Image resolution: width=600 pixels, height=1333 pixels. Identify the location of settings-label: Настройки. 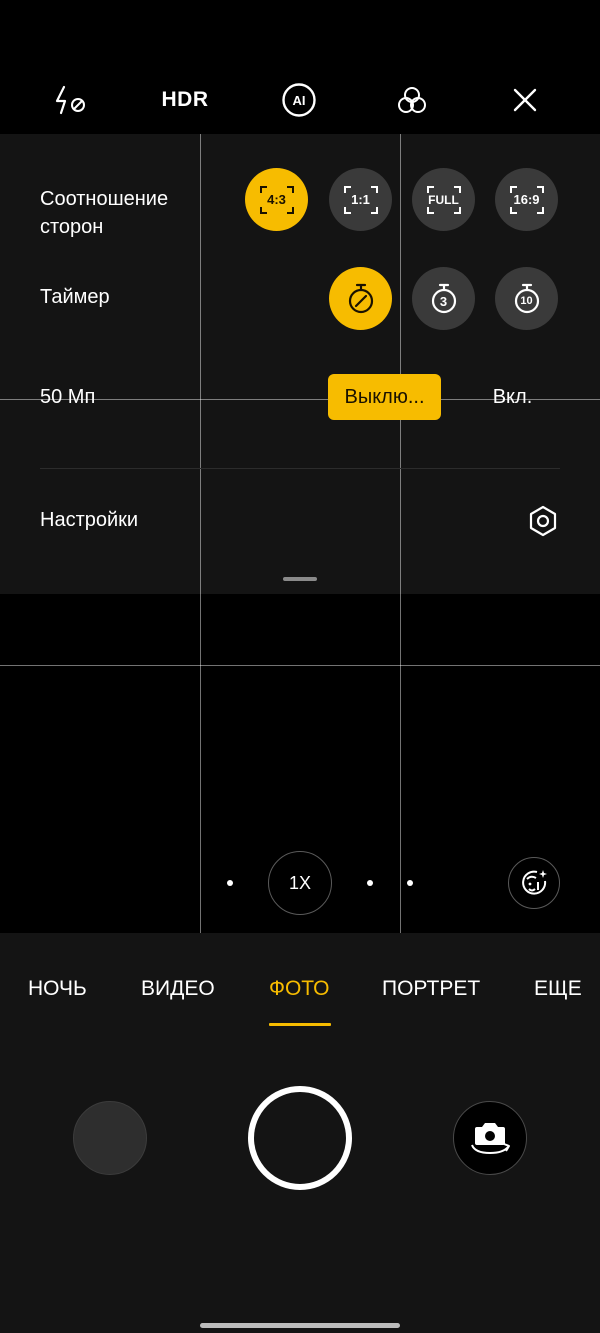
(89, 520).